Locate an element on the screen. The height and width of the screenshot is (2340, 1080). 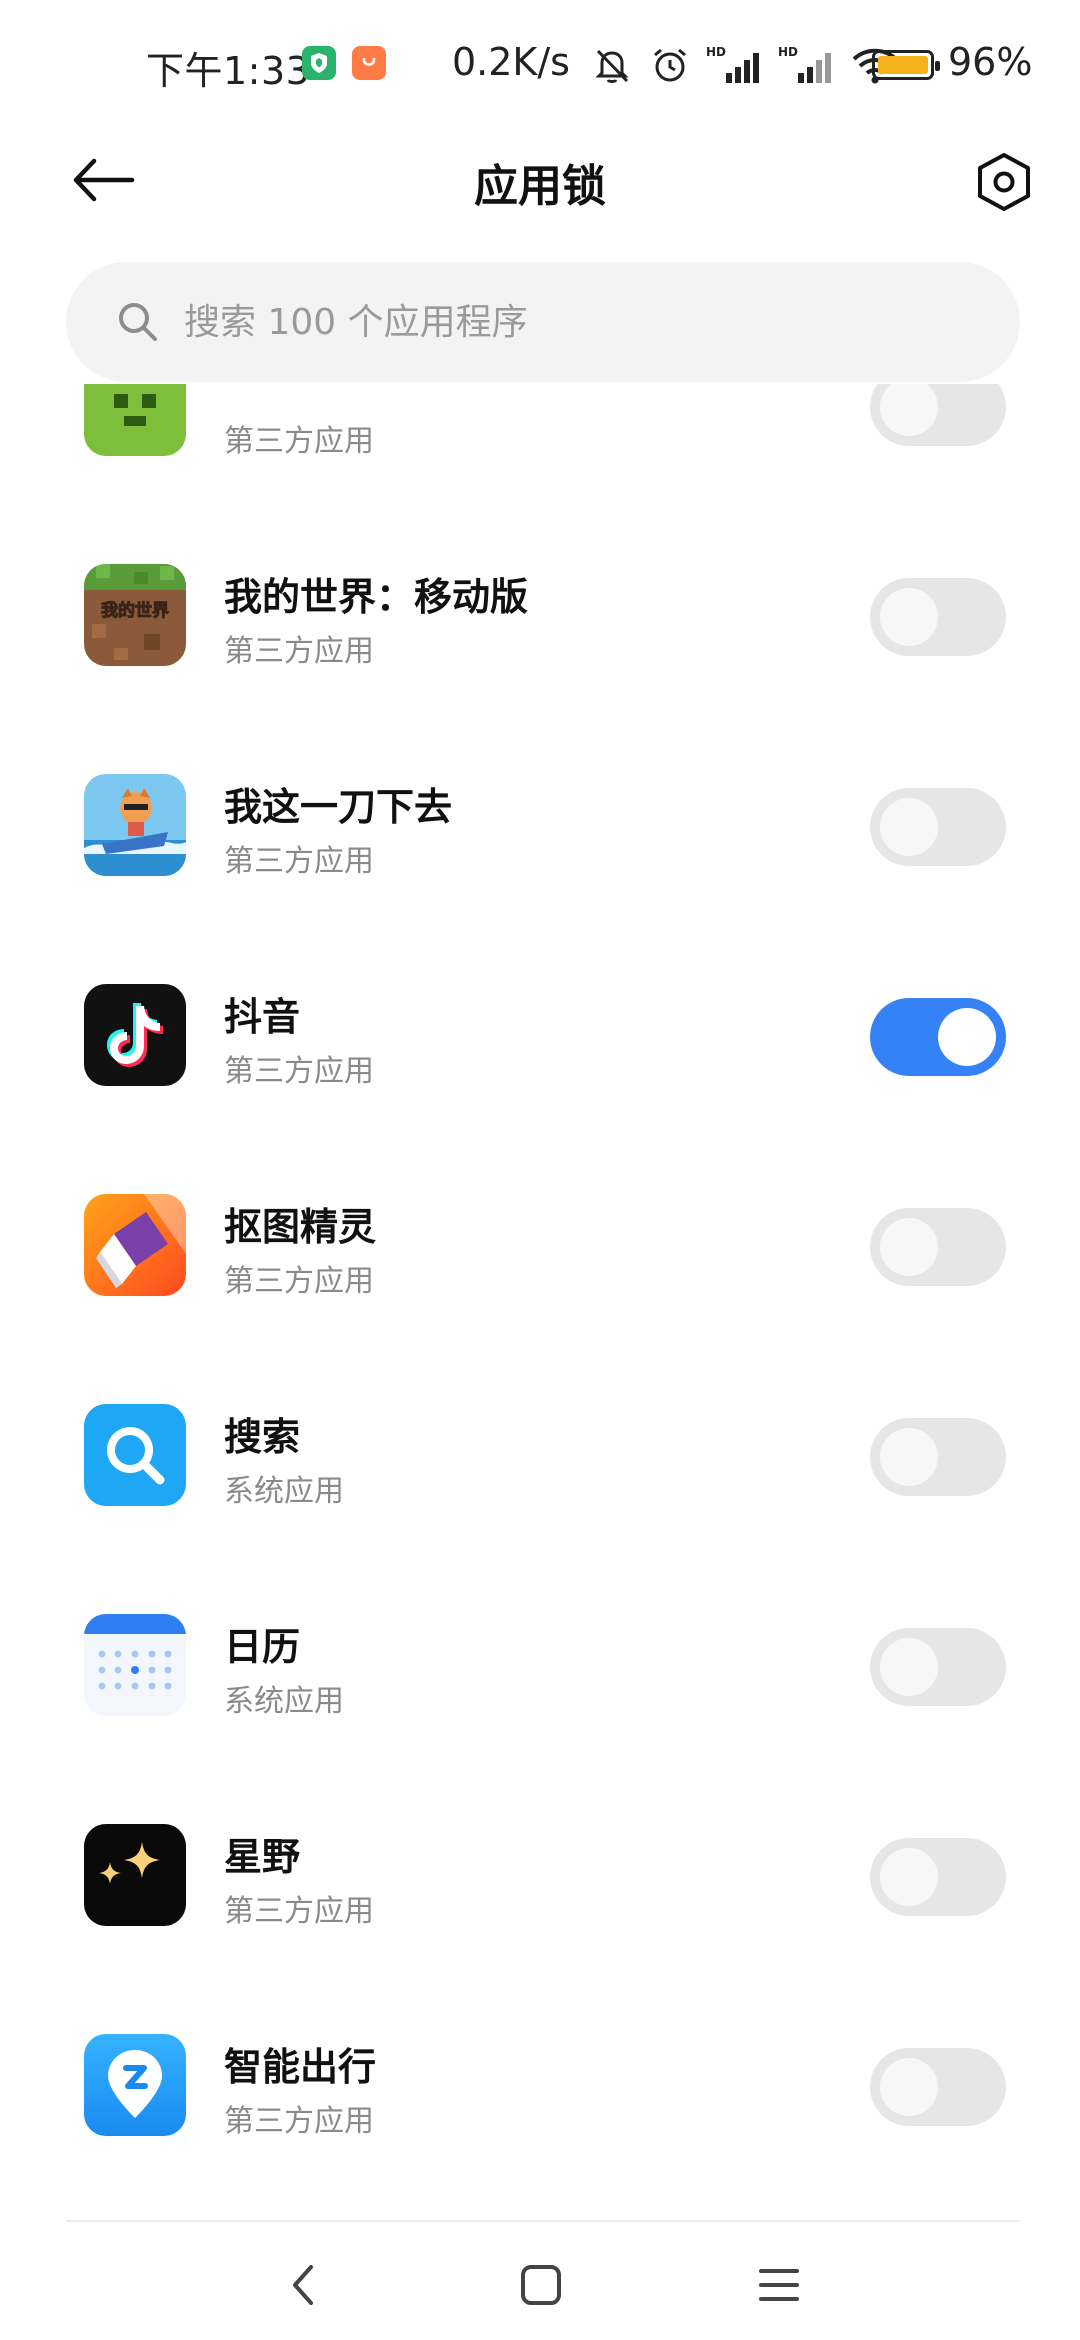
nav-back-button is located at coordinates (303, 2285).